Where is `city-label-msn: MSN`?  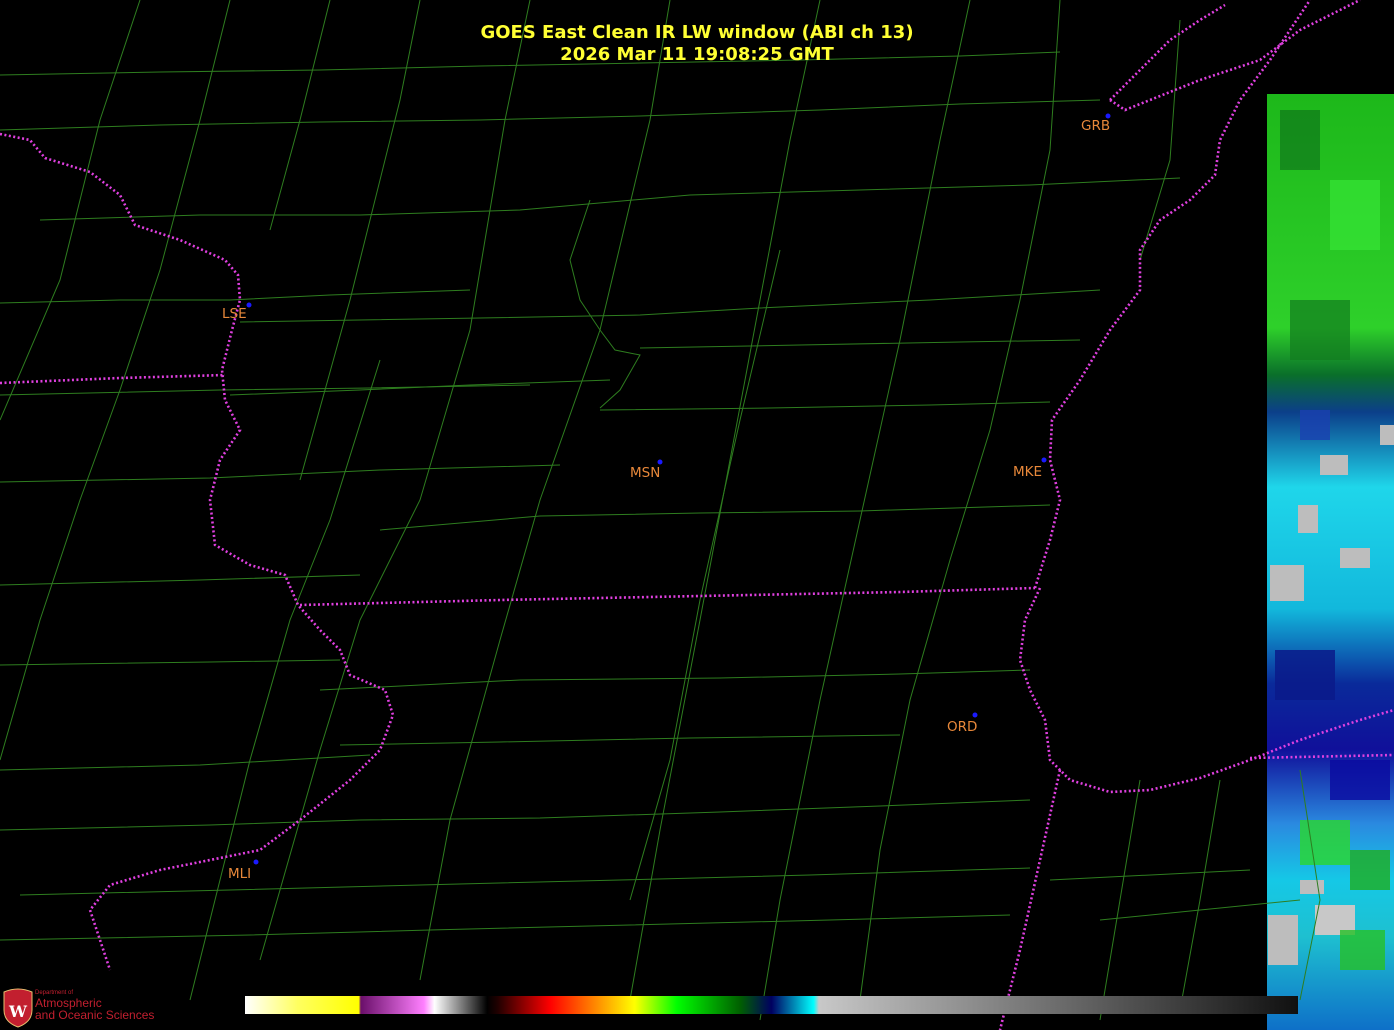
city-label-msn: MSN is located at coordinates (645, 473).